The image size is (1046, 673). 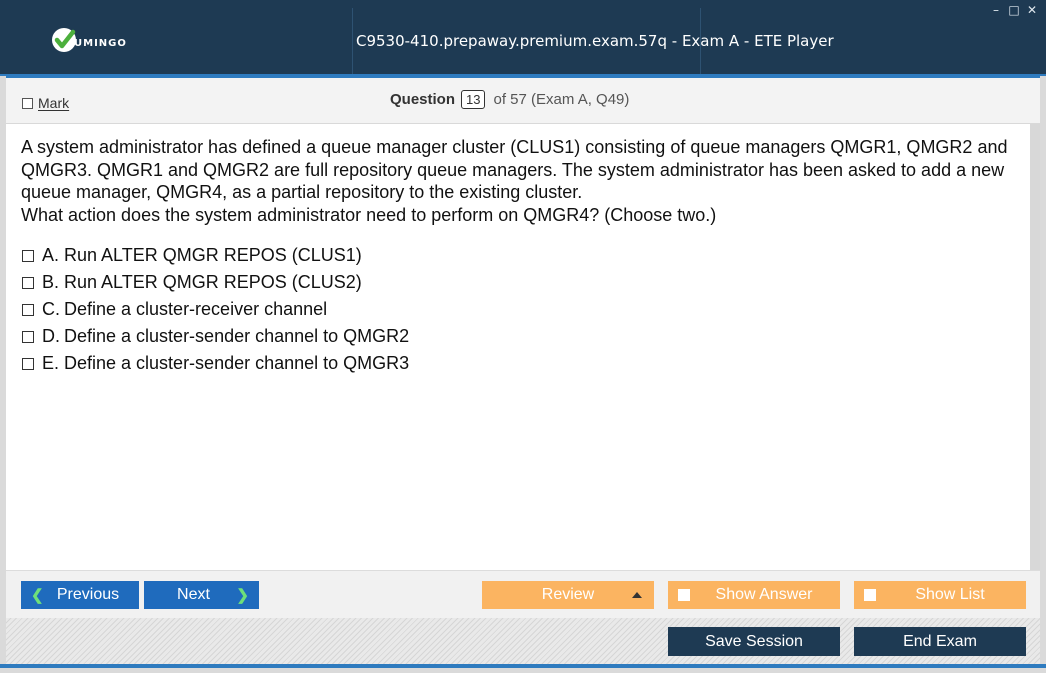 I want to click on option-letter: B., so click(x=51, y=282).